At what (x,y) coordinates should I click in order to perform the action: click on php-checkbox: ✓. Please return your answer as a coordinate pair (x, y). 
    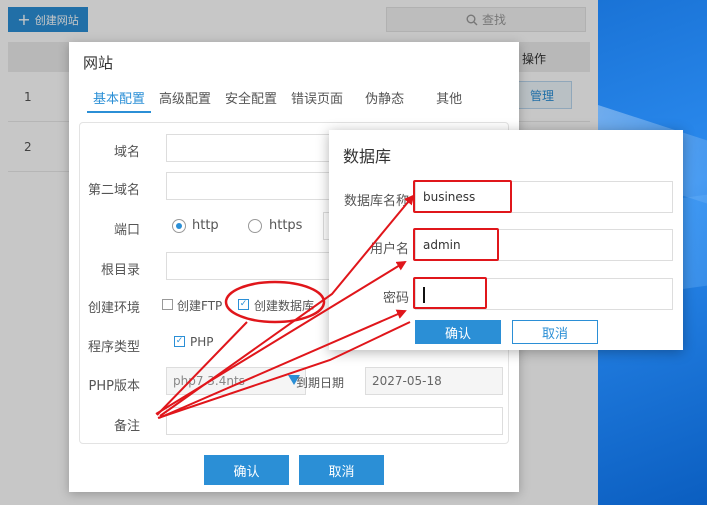
    Looking at the image, I should click on (179, 341).